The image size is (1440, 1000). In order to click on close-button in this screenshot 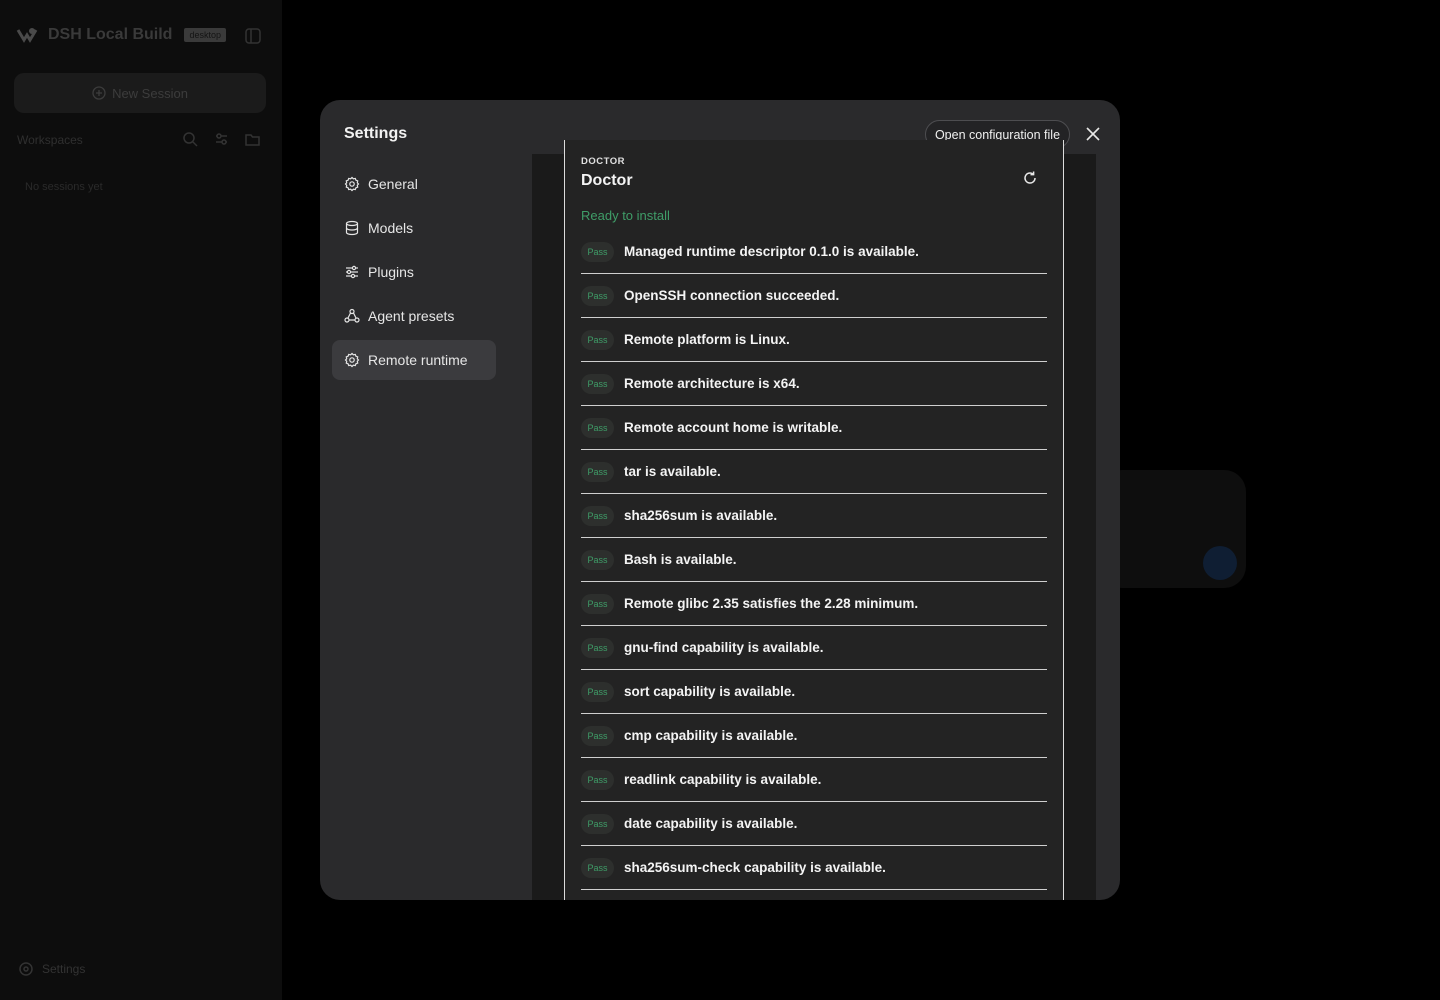, I will do `click(1093, 134)`.